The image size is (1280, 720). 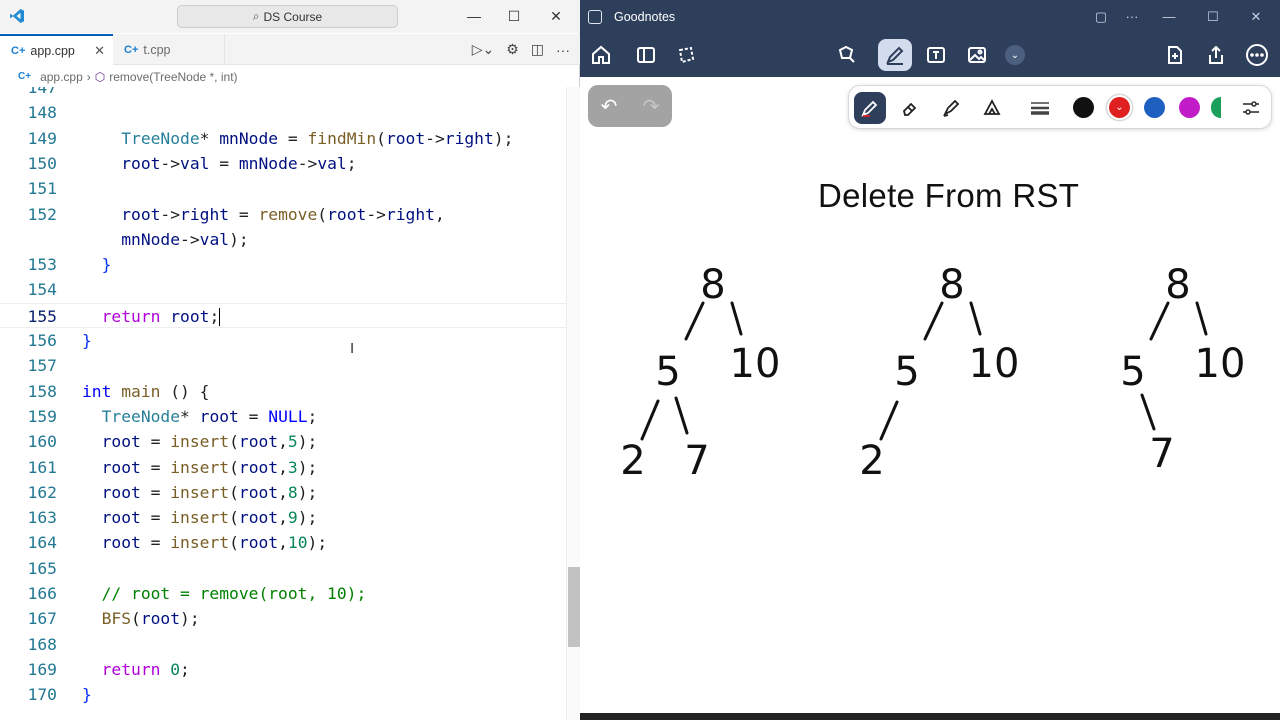 What do you see at coordinates (1015, 55) in the screenshot?
I see `chevron-down-icon: ⌄` at bounding box center [1015, 55].